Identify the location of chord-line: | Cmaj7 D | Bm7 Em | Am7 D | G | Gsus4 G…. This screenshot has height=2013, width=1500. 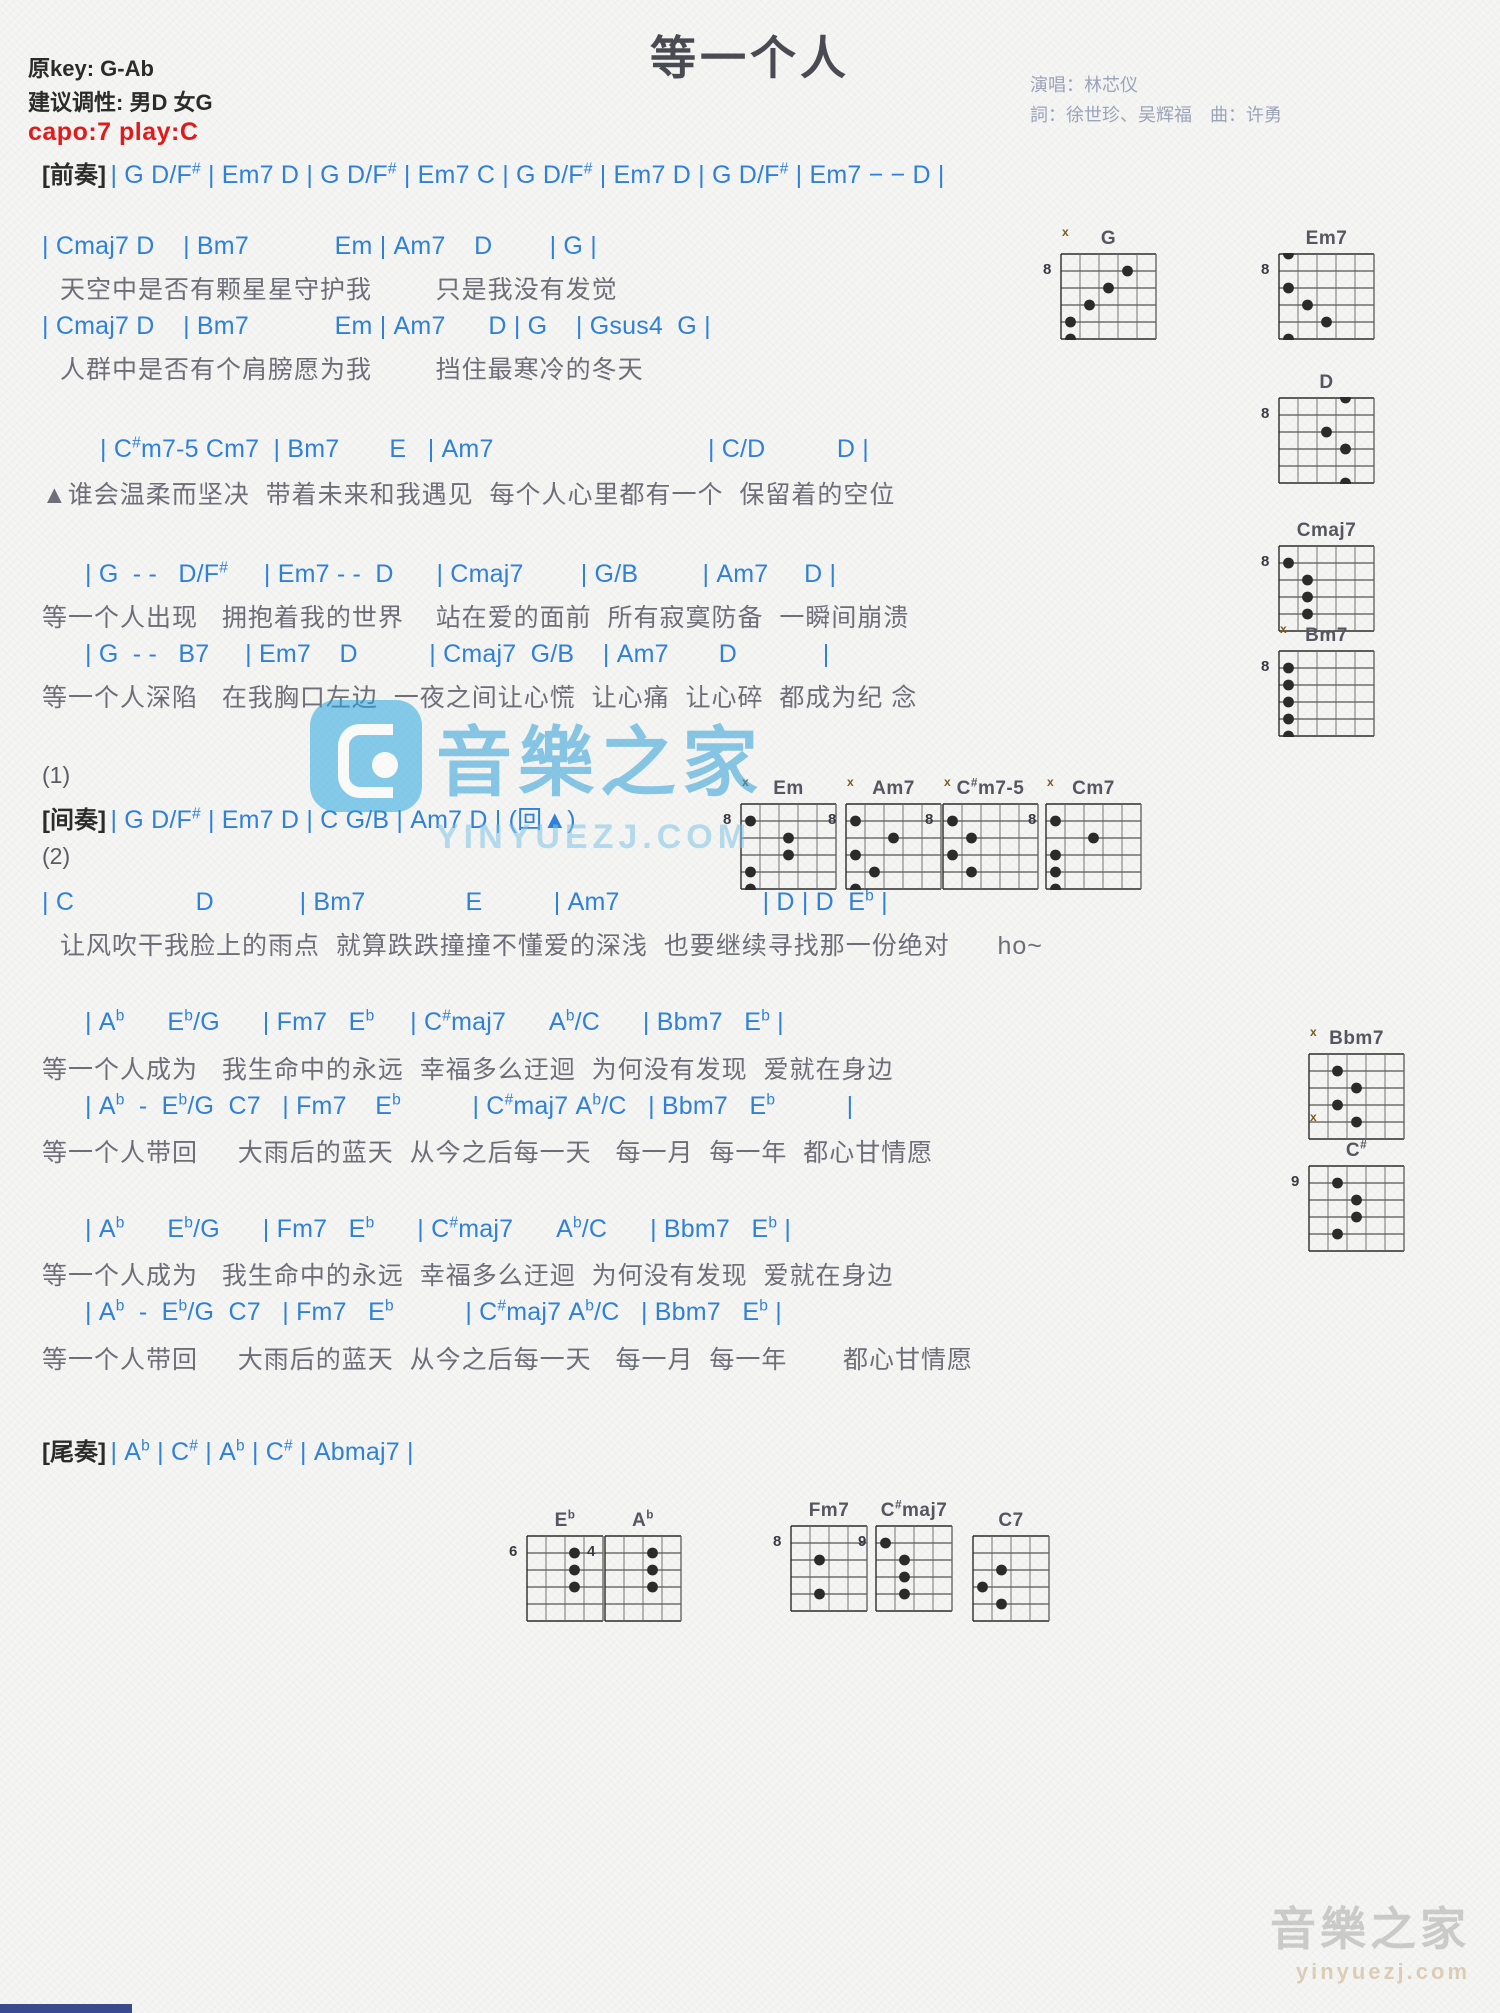
(376, 326).